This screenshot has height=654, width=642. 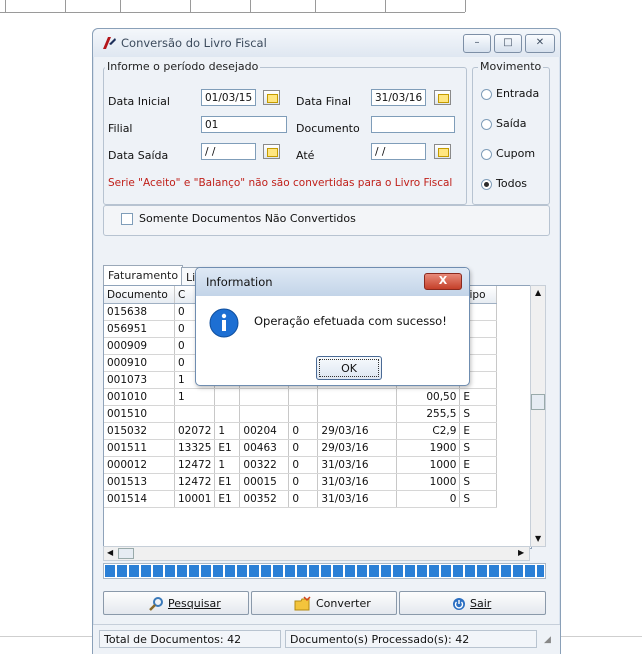 I want to click on table-cell: 001510, so click(x=139, y=414).